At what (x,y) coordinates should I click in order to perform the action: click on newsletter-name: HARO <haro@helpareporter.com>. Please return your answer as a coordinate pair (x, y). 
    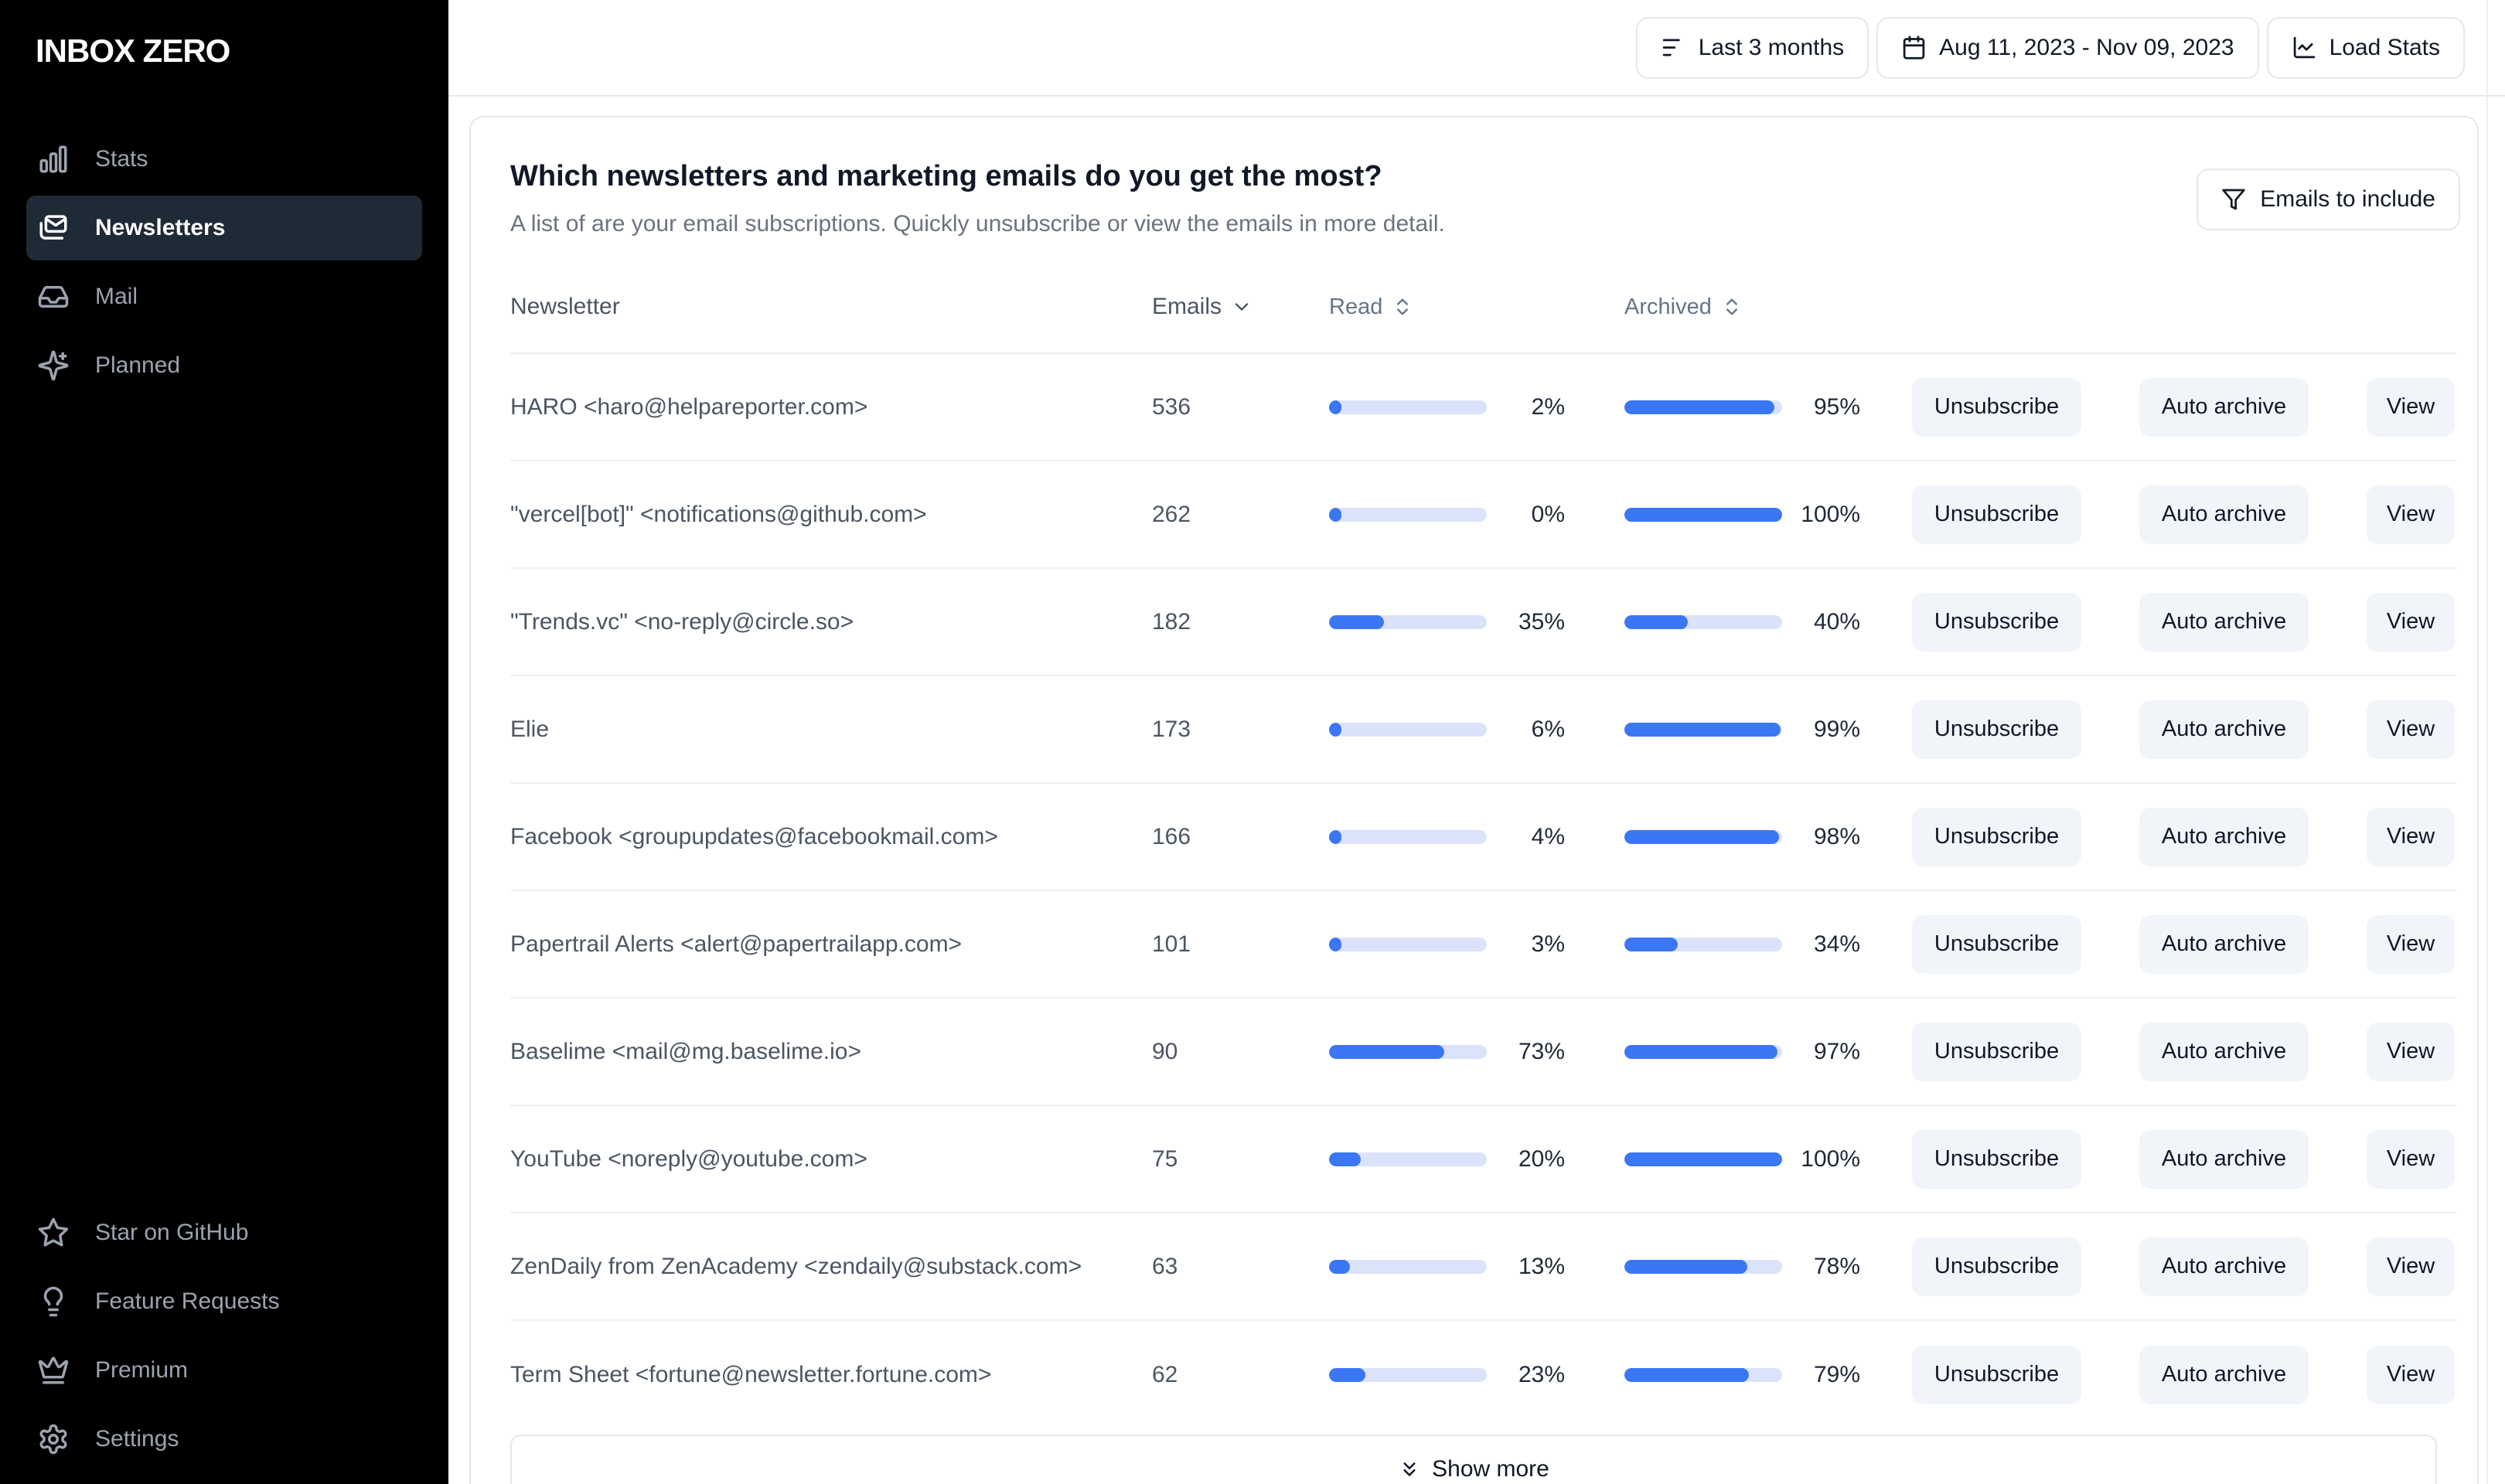
    Looking at the image, I should click on (689, 406).